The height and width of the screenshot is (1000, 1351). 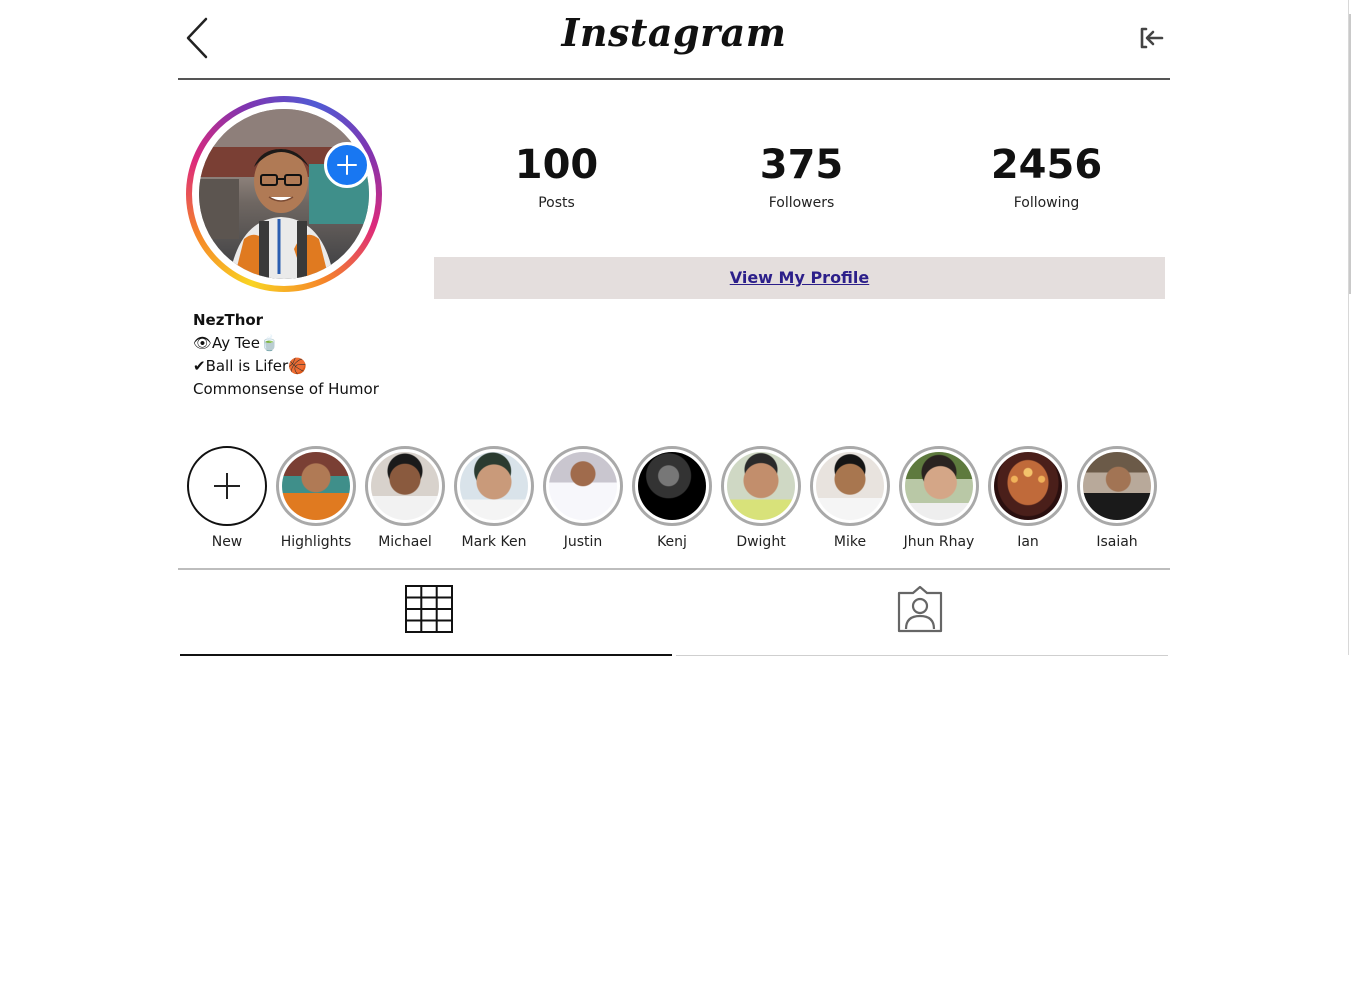 I want to click on following-label: Following, so click(x=1046, y=203).